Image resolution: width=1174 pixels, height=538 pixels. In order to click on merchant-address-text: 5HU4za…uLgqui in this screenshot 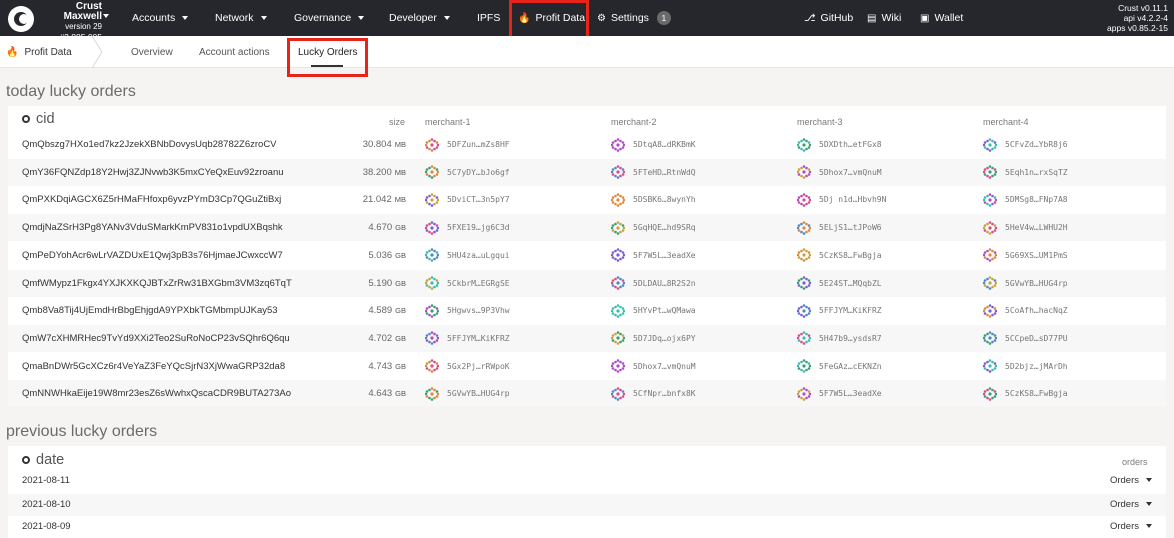, I will do `click(478, 255)`.